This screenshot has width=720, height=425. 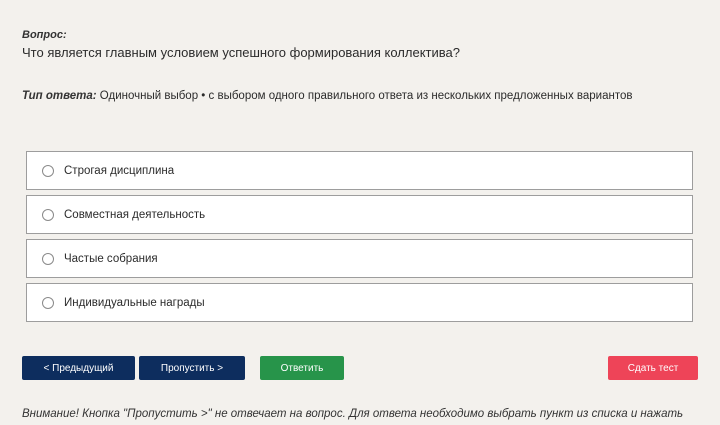 What do you see at coordinates (653, 368) in the screenshot?
I see `finish-test-button: Сдать тест` at bounding box center [653, 368].